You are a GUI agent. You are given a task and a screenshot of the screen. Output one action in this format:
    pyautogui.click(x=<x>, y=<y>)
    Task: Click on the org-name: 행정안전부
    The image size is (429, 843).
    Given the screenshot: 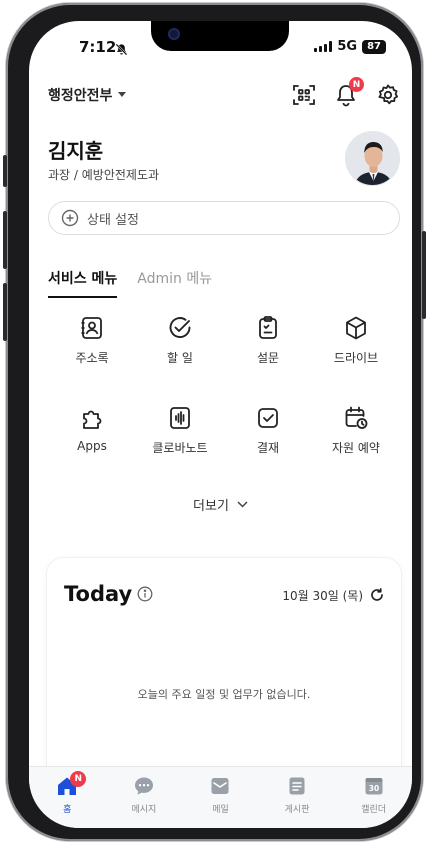 What is the action you would take?
    pyautogui.click(x=80, y=96)
    